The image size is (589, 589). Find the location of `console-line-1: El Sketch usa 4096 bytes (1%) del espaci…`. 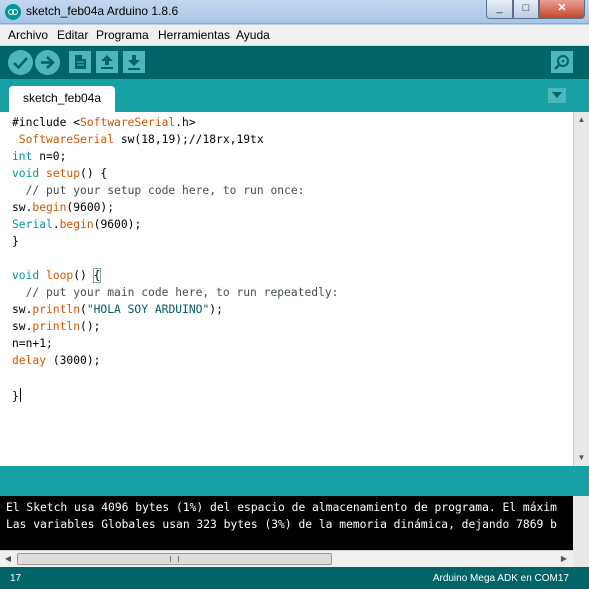

console-line-1: El Sketch usa 4096 bytes (1%) del espaci… is located at coordinates (281, 507).